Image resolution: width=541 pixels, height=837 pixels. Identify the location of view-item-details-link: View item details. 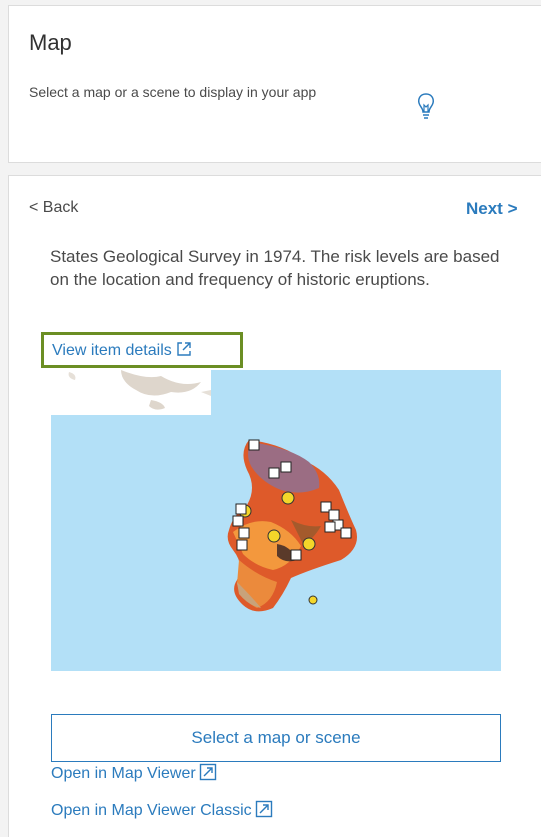
(142, 350).